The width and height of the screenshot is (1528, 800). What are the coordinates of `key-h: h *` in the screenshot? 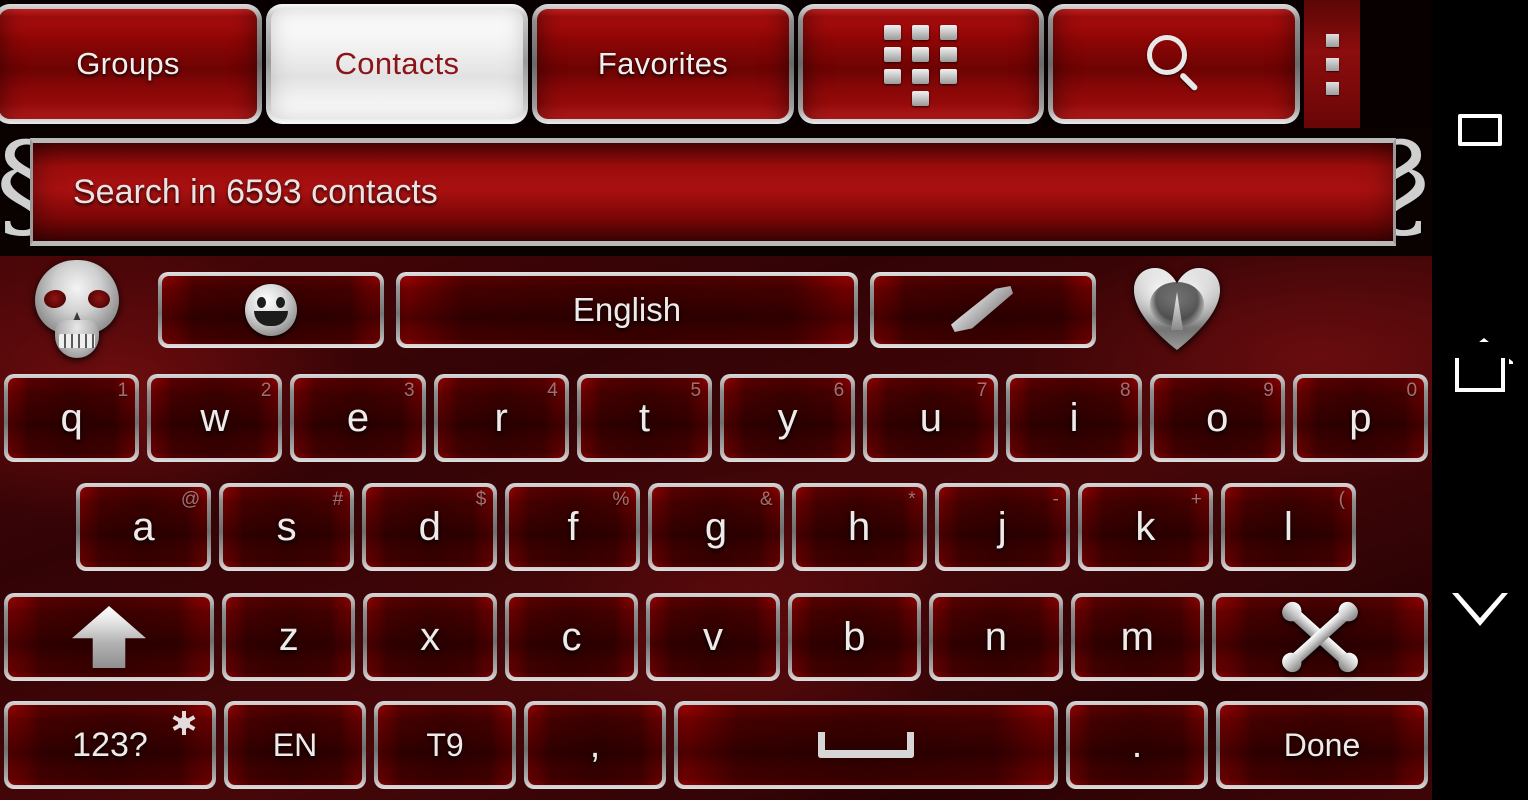 It's located at (859, 527).